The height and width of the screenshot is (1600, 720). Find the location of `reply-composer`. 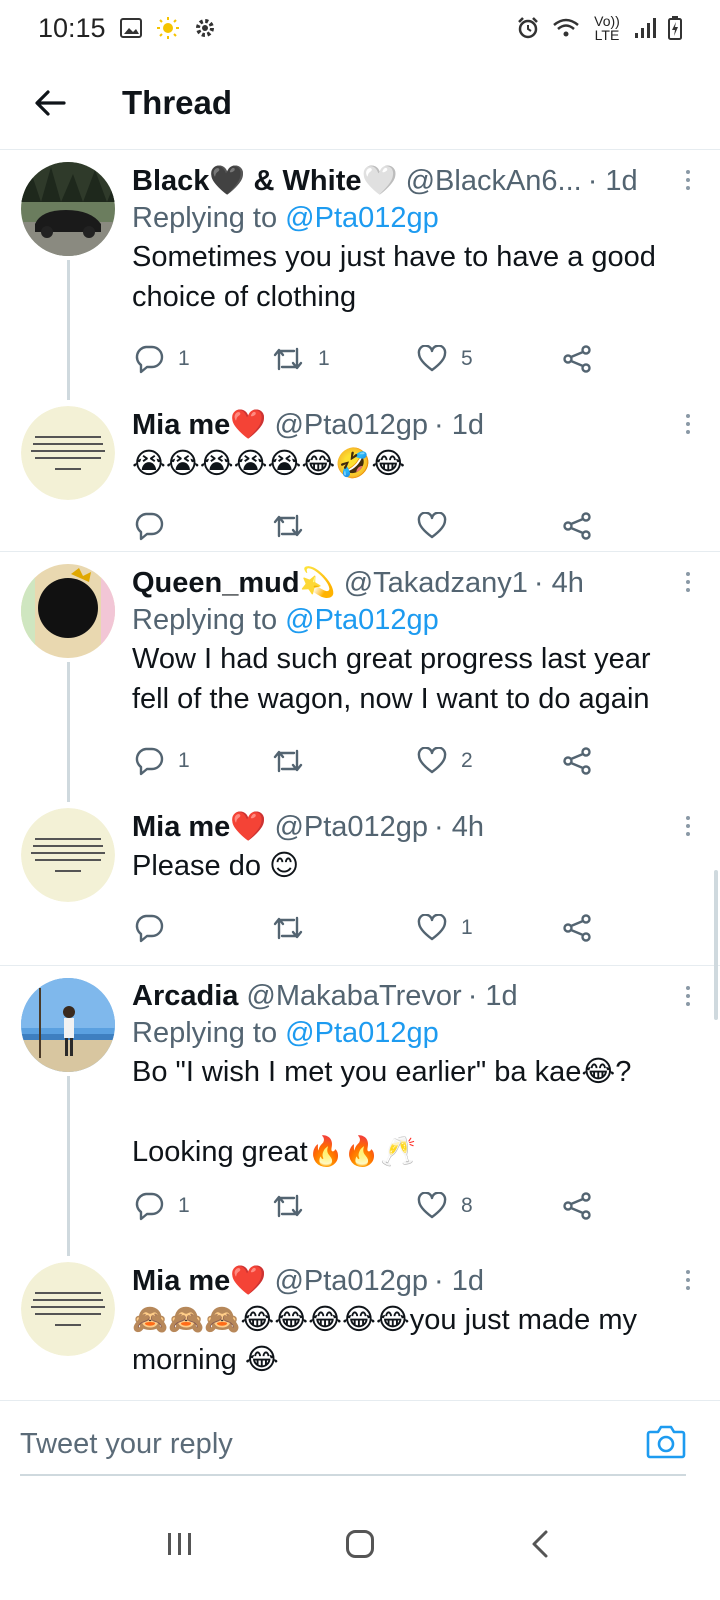

reply-composer is located at coordinates (360, 1444).